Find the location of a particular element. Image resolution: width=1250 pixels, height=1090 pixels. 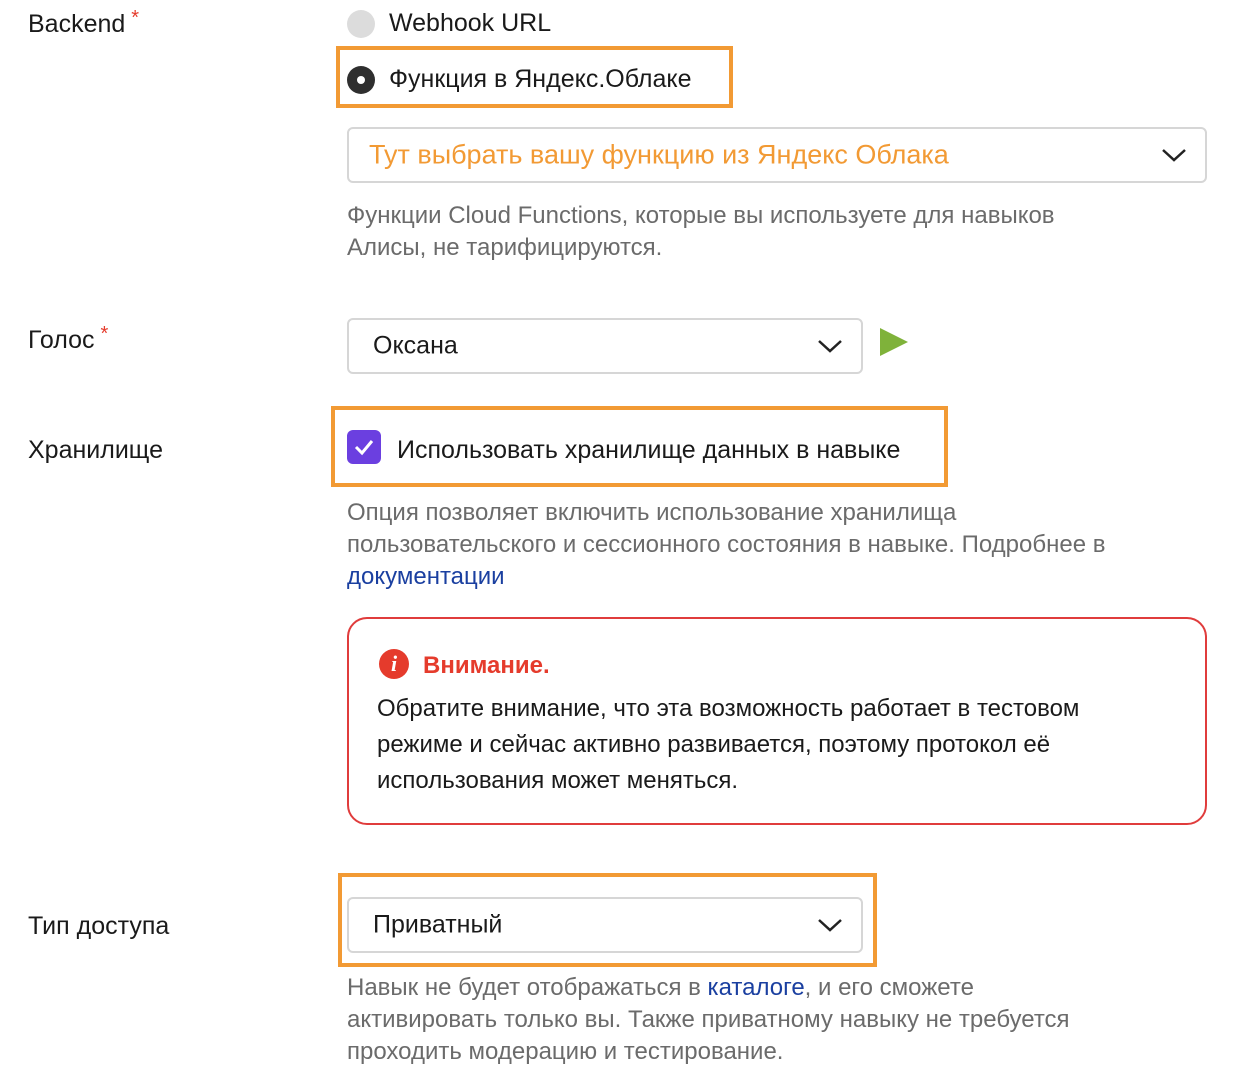

storage-checkbox is located at coordinates (364, 447).